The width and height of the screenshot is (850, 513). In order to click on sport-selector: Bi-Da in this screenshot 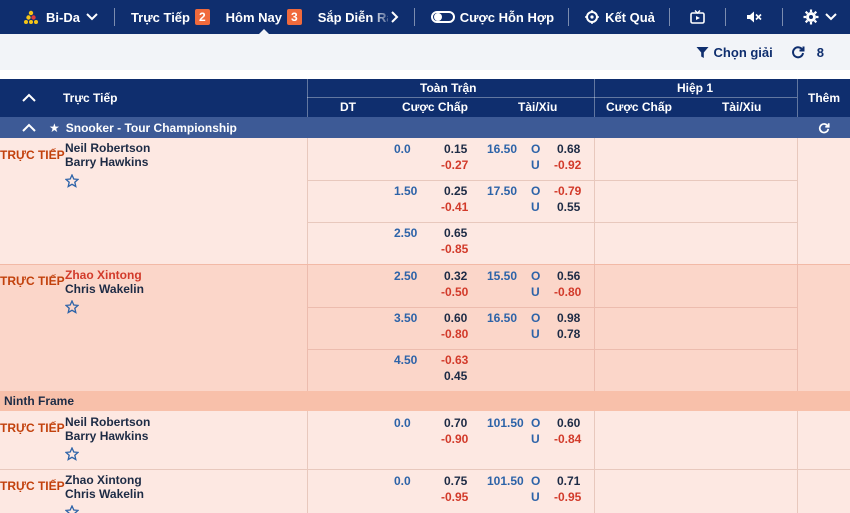, I will do `click(53, 17)`.